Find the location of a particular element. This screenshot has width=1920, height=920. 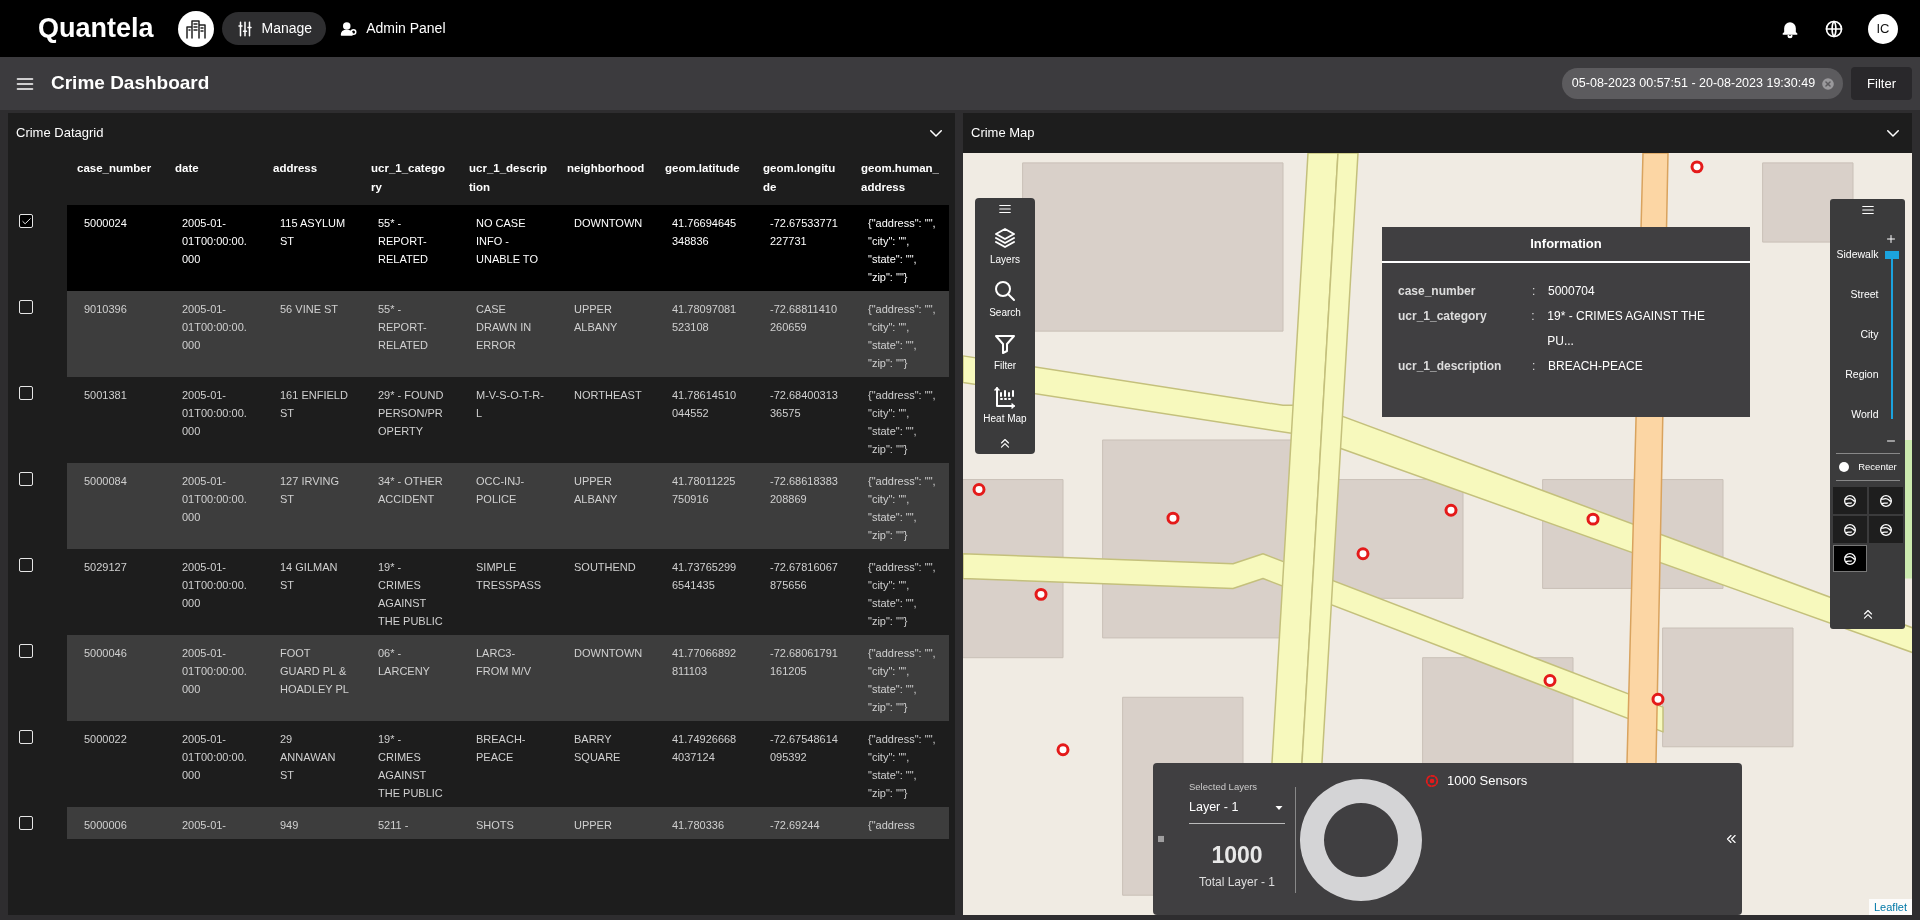

table-cell: 5000024 is located at coordinates (116, 248).